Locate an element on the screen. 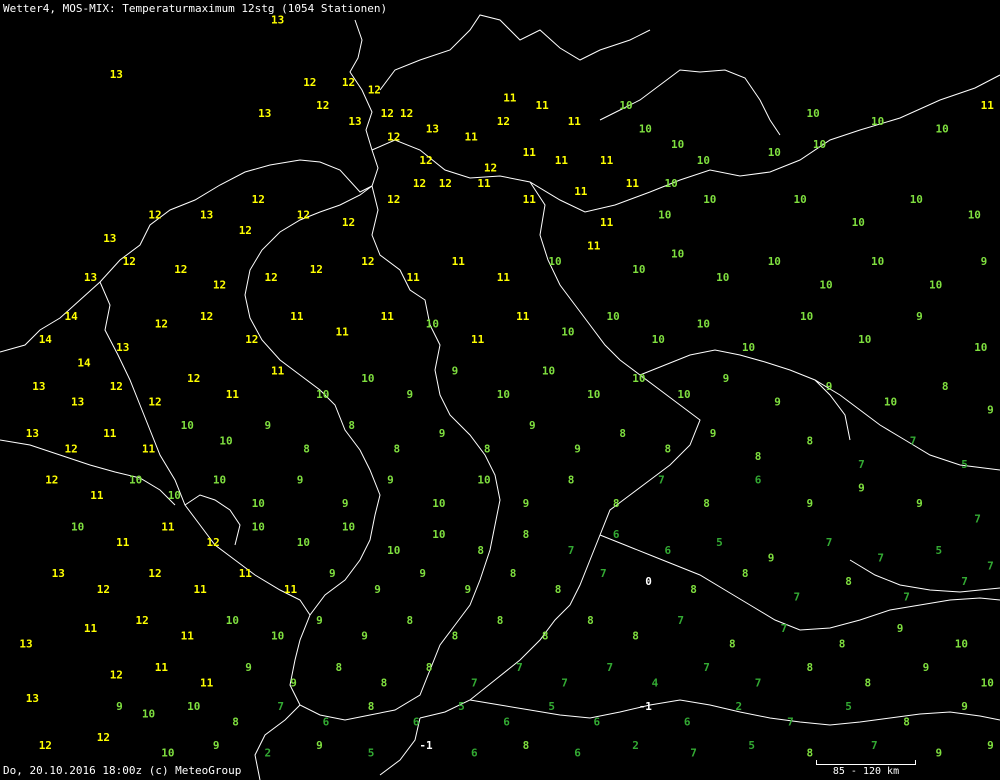 The image size is (1000, 780). station-temperature: 0 is located at coordinates (648, 581).